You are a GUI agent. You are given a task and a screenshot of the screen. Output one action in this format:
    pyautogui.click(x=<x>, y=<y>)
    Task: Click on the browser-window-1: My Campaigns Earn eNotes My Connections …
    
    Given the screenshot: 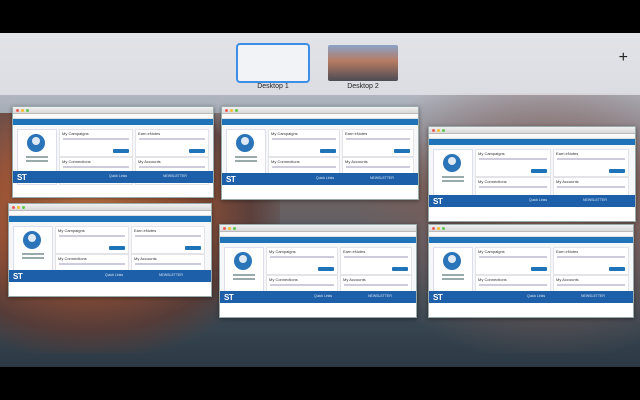 What is the action you would take?
    pyautogui.click(x=113, y=152)
    